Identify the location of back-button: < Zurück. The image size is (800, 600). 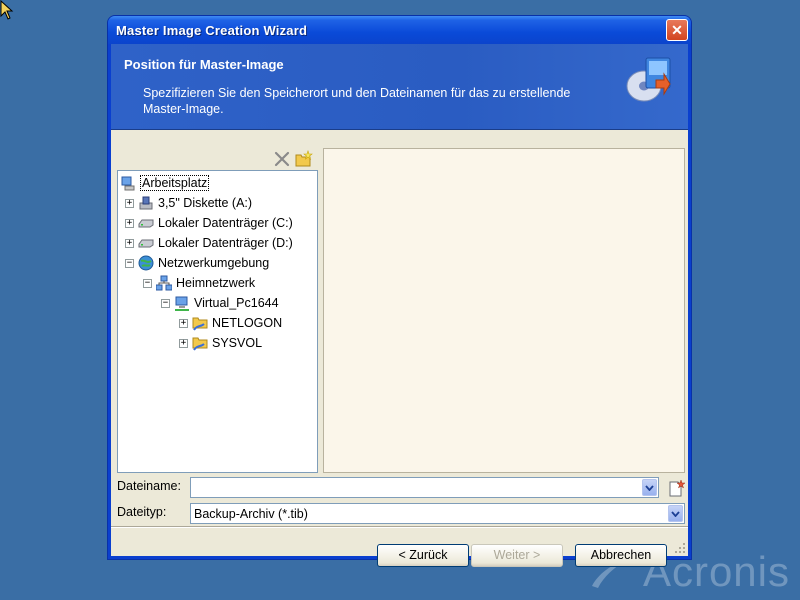
(423, 555).